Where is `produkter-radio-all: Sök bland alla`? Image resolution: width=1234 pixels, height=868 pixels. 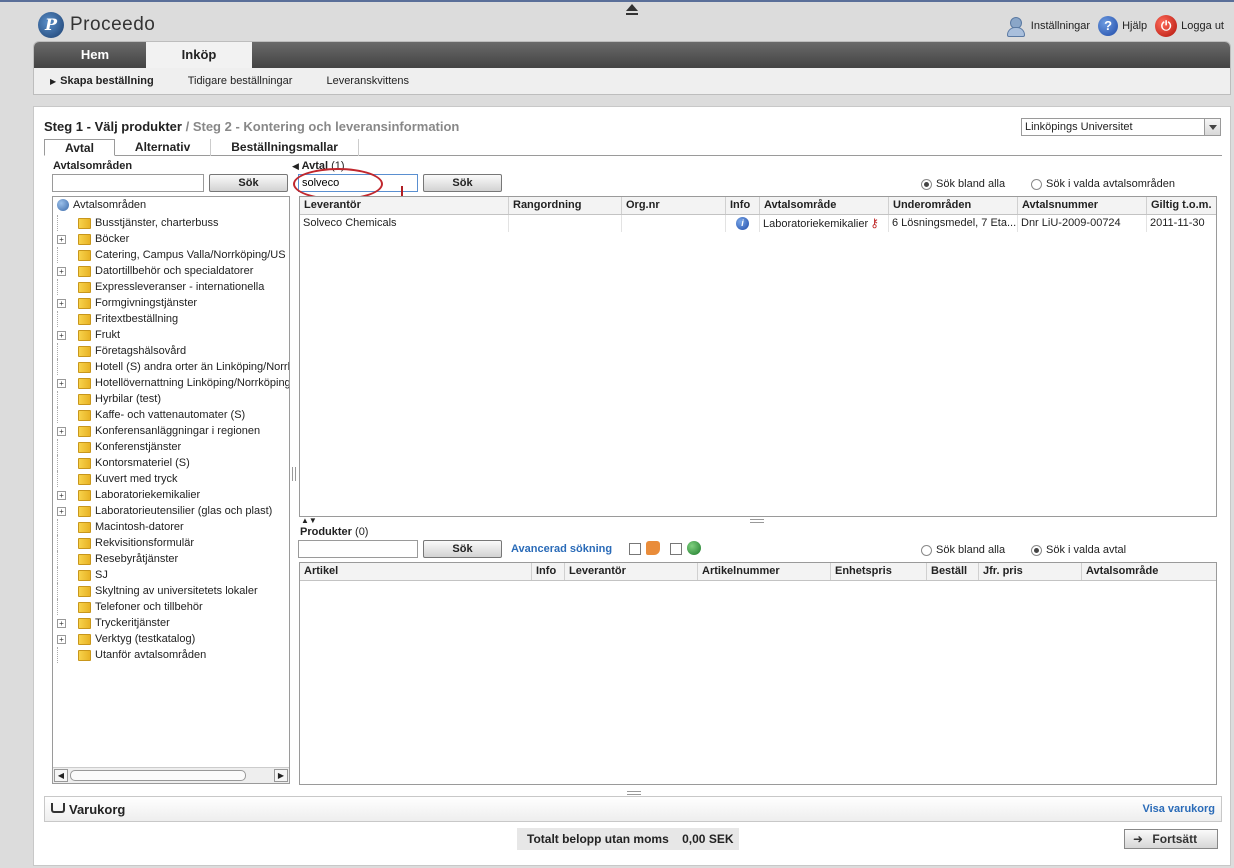 produkter-radio-all: Sök bland alla is located at coordinates (963, 550).